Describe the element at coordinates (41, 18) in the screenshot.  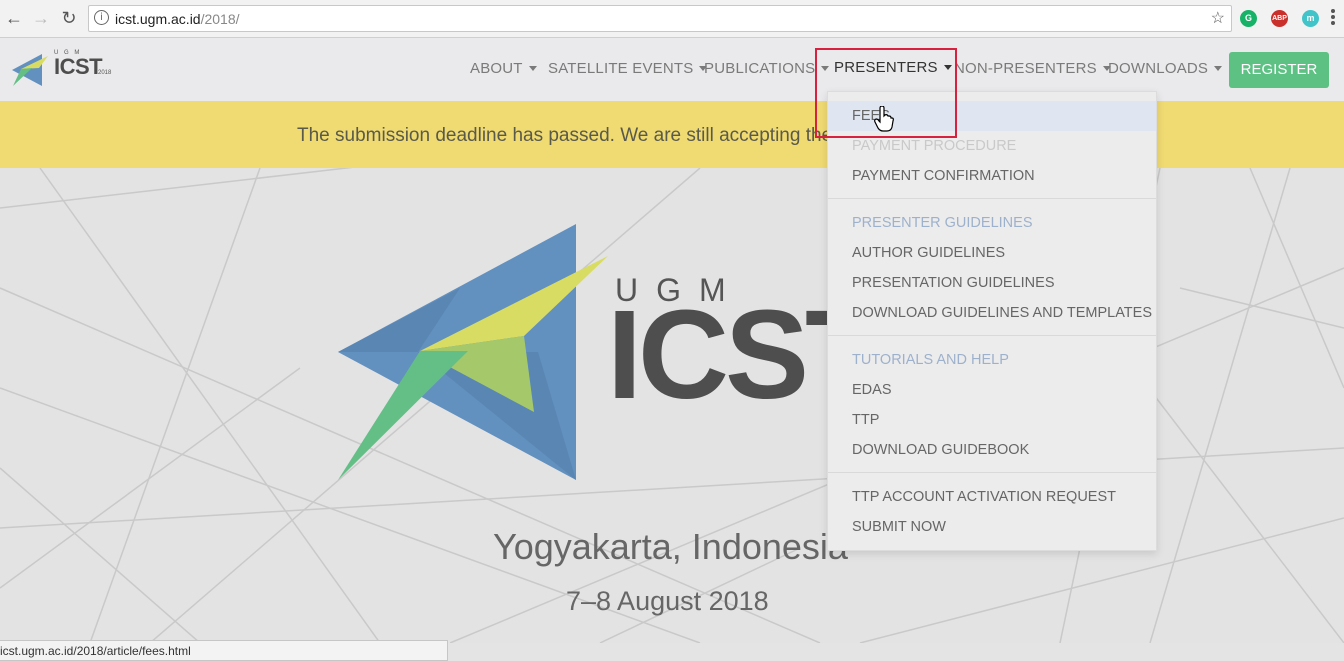
I see `forward-icon: →` at that location.